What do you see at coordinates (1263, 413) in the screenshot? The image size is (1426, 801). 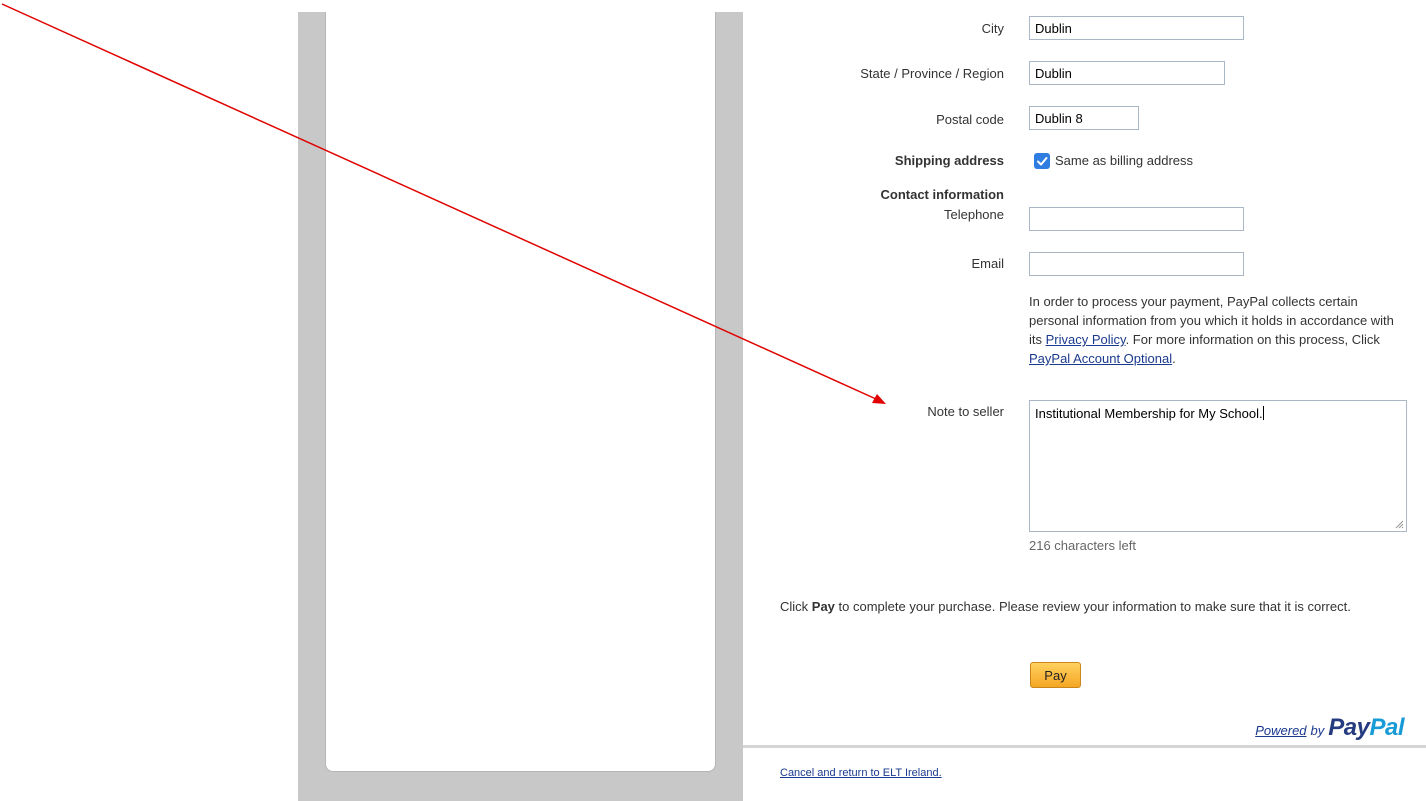 I see `text-caret` at bounding box center [1263, 413].